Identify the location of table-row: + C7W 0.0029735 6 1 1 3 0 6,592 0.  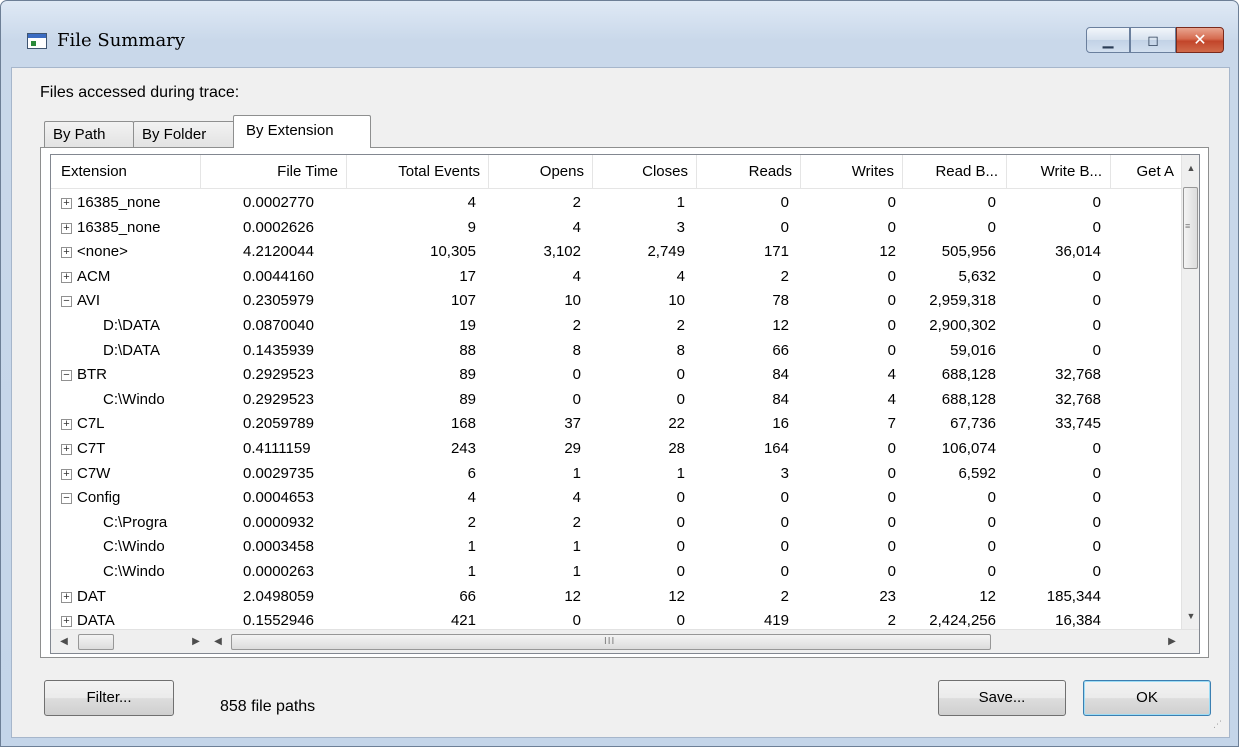
(616, 474).